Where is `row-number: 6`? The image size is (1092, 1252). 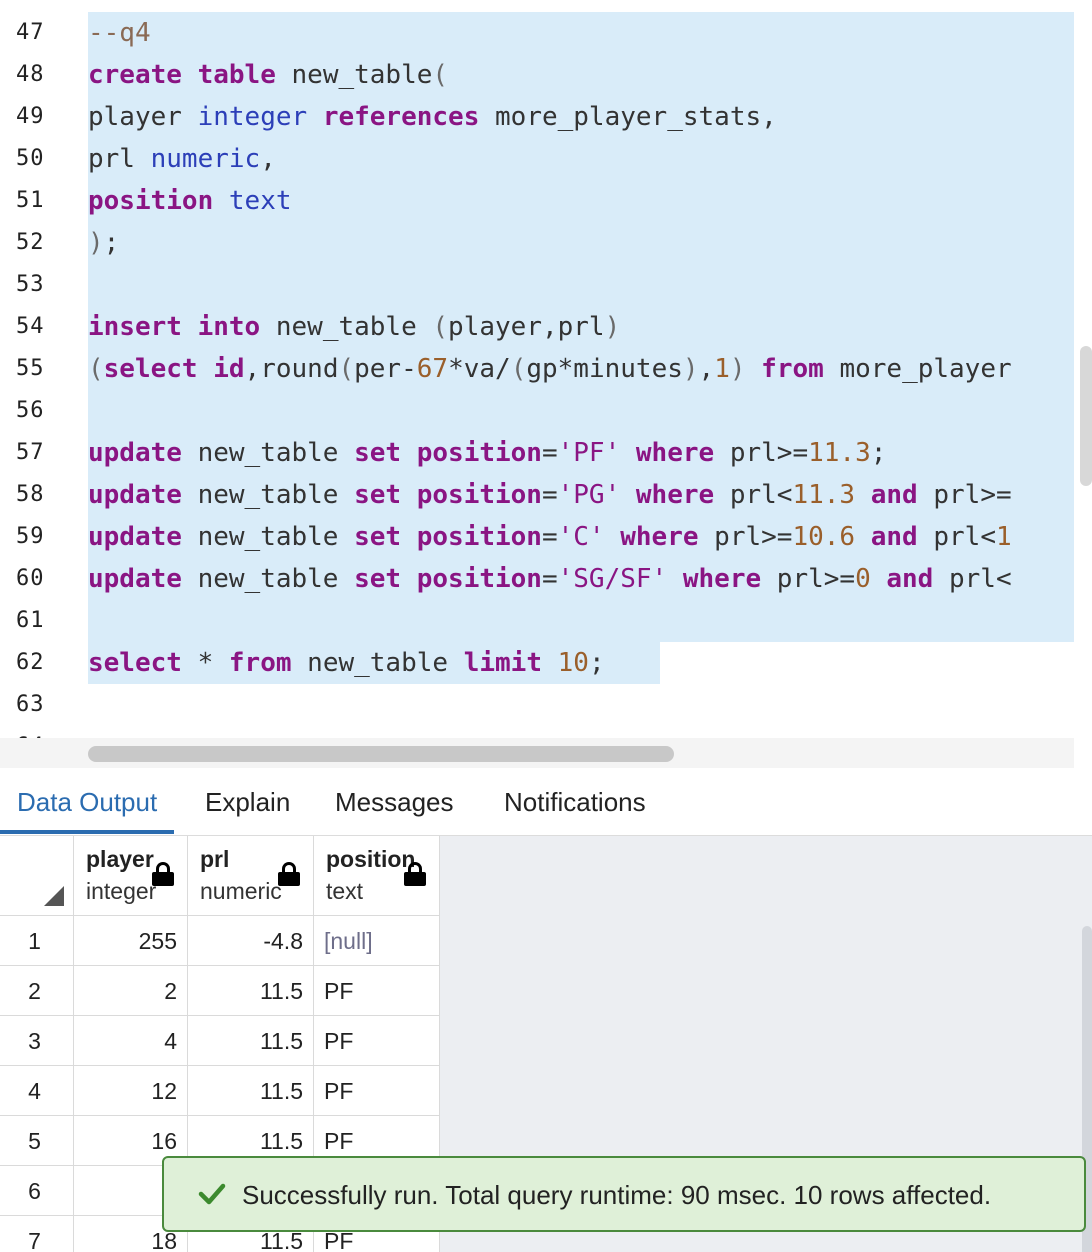
row-number: 6 is located at coordinates (37, 1191).